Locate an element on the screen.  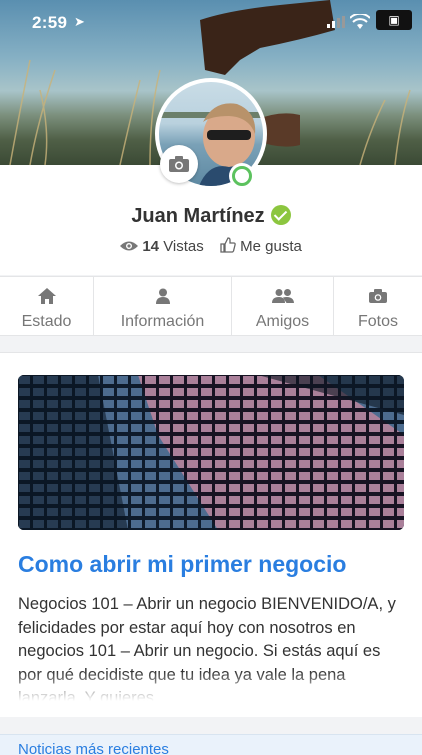
views-label: Vistas is located at coordinates (183, 246).